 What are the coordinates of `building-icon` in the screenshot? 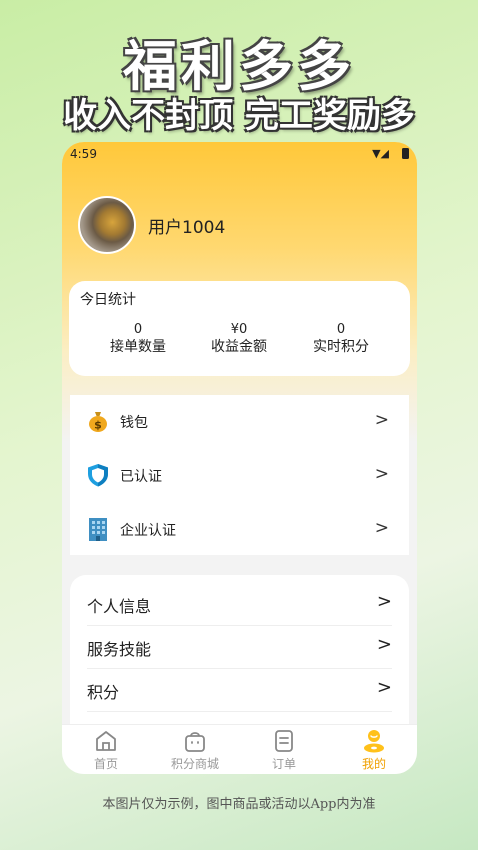 It's located at (98, 529).